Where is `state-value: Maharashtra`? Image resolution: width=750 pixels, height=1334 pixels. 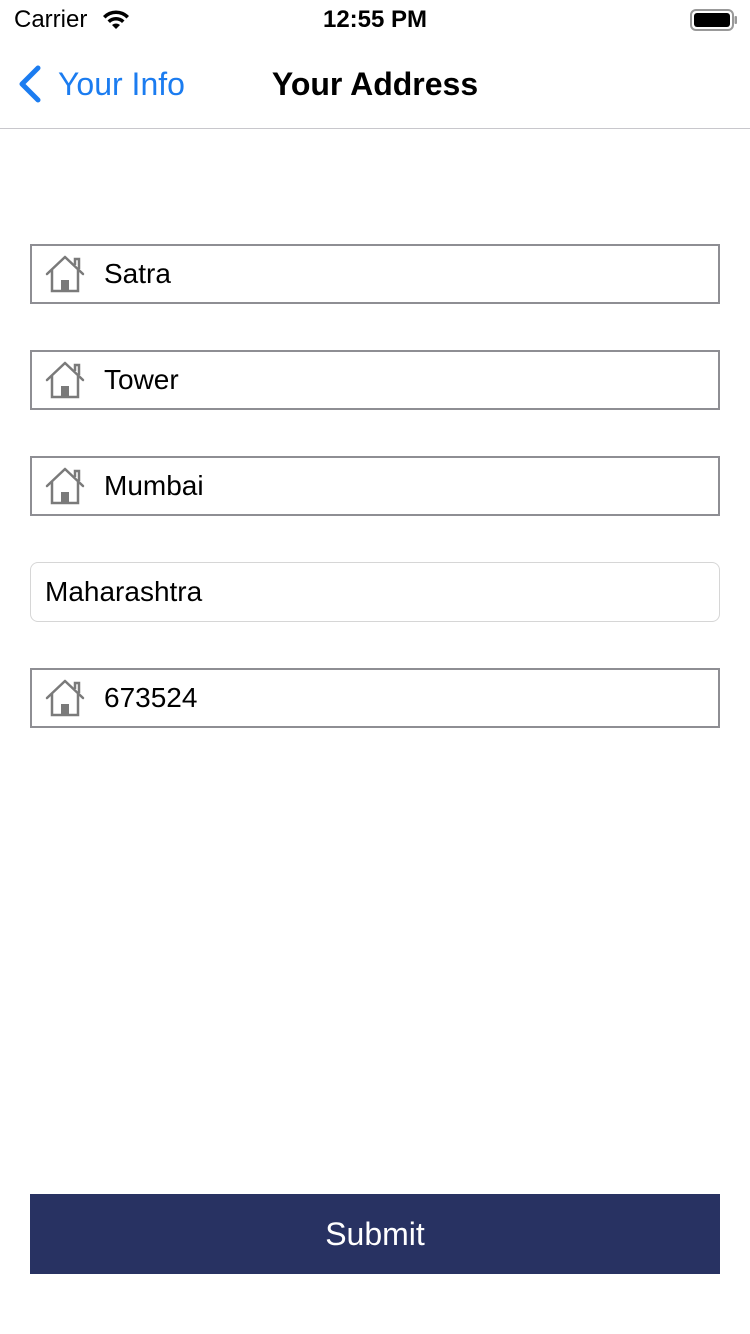 state-value: Maharashtra is located at coordinates (124, 591).